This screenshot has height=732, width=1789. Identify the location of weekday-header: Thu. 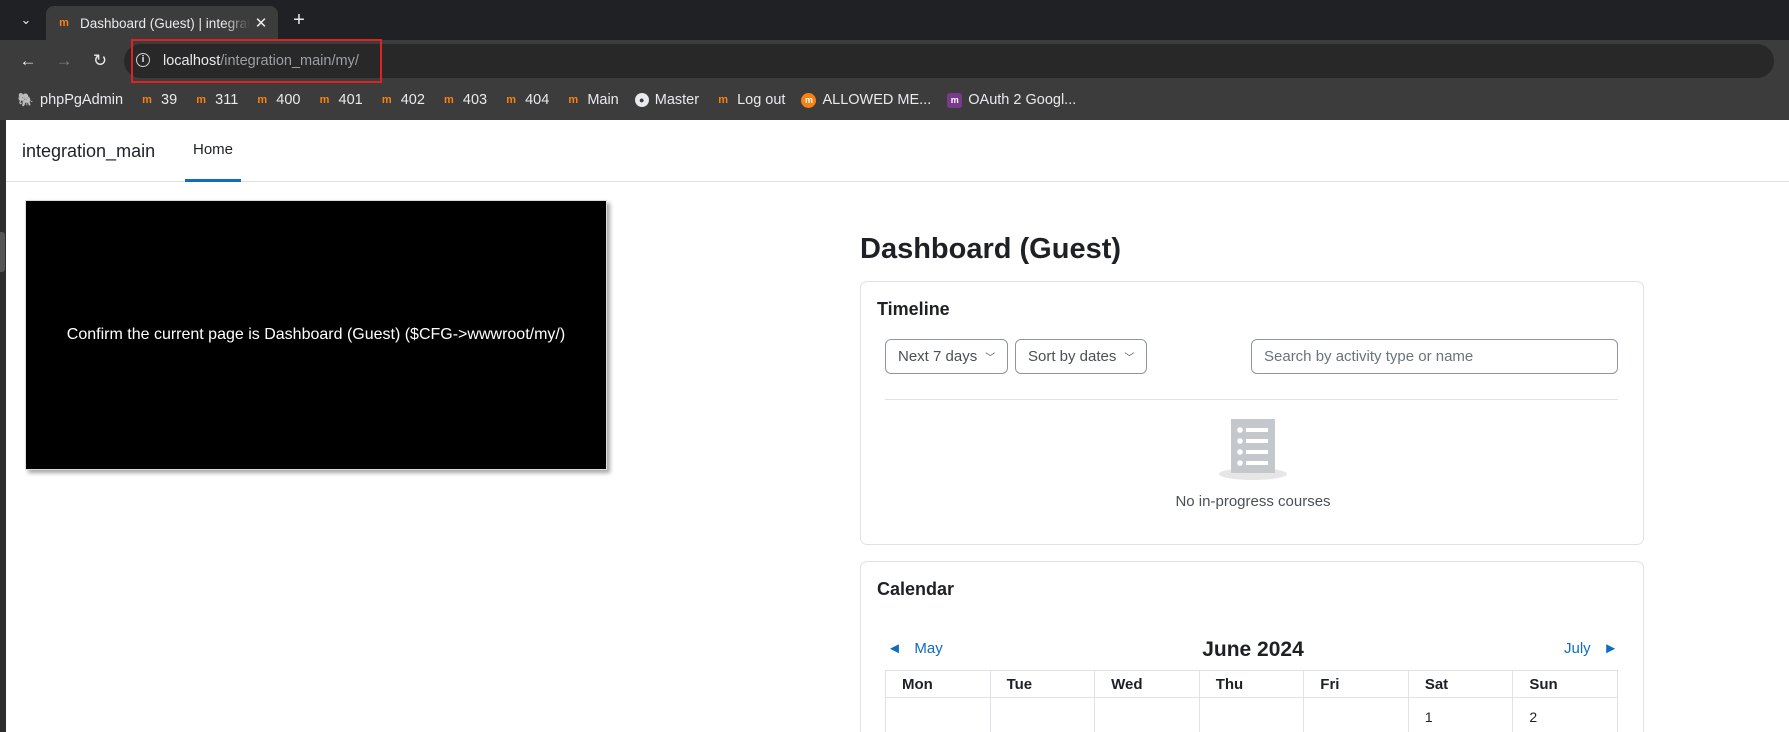
(1251, 684).